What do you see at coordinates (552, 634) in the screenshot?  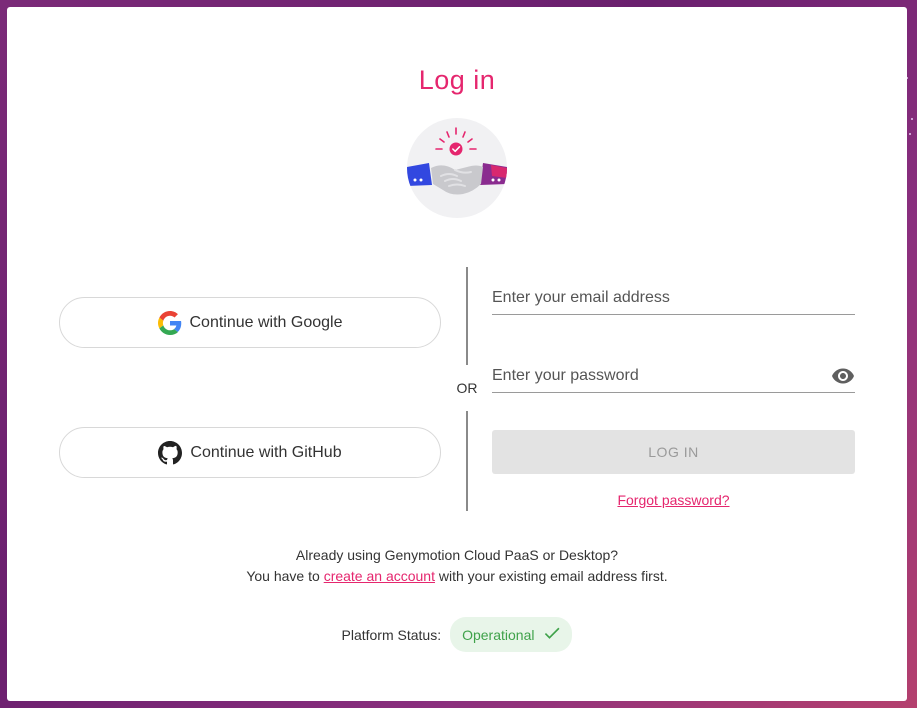 I see `check-icon` at bounding box center [552, 634].